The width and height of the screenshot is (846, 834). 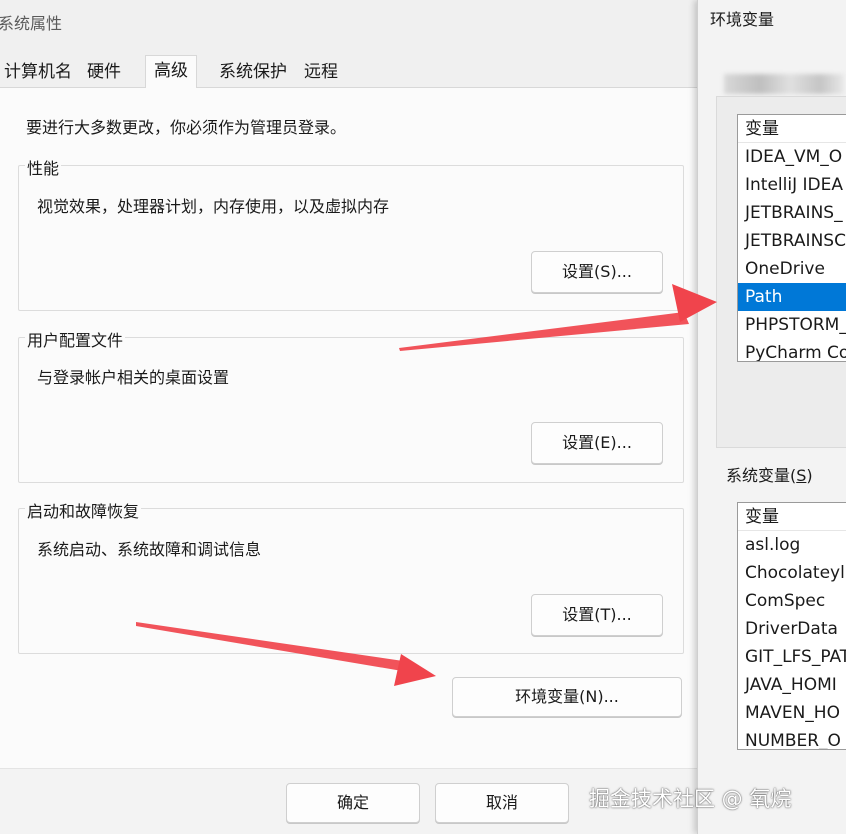 What do you see at coordinates (761, 475) in the screenshot?
I see `system-variables-label-text: 系统变量(` at bounding box center [761, 475].